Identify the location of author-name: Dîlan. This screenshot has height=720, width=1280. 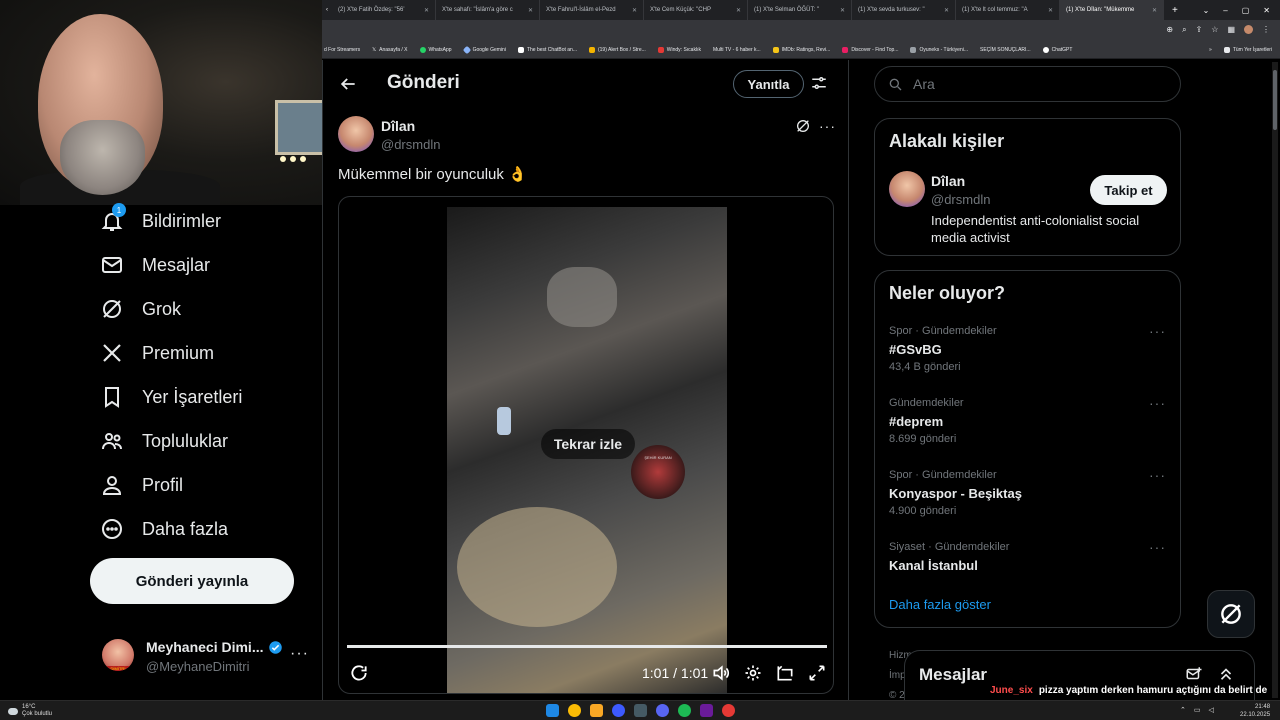
(398, 126).